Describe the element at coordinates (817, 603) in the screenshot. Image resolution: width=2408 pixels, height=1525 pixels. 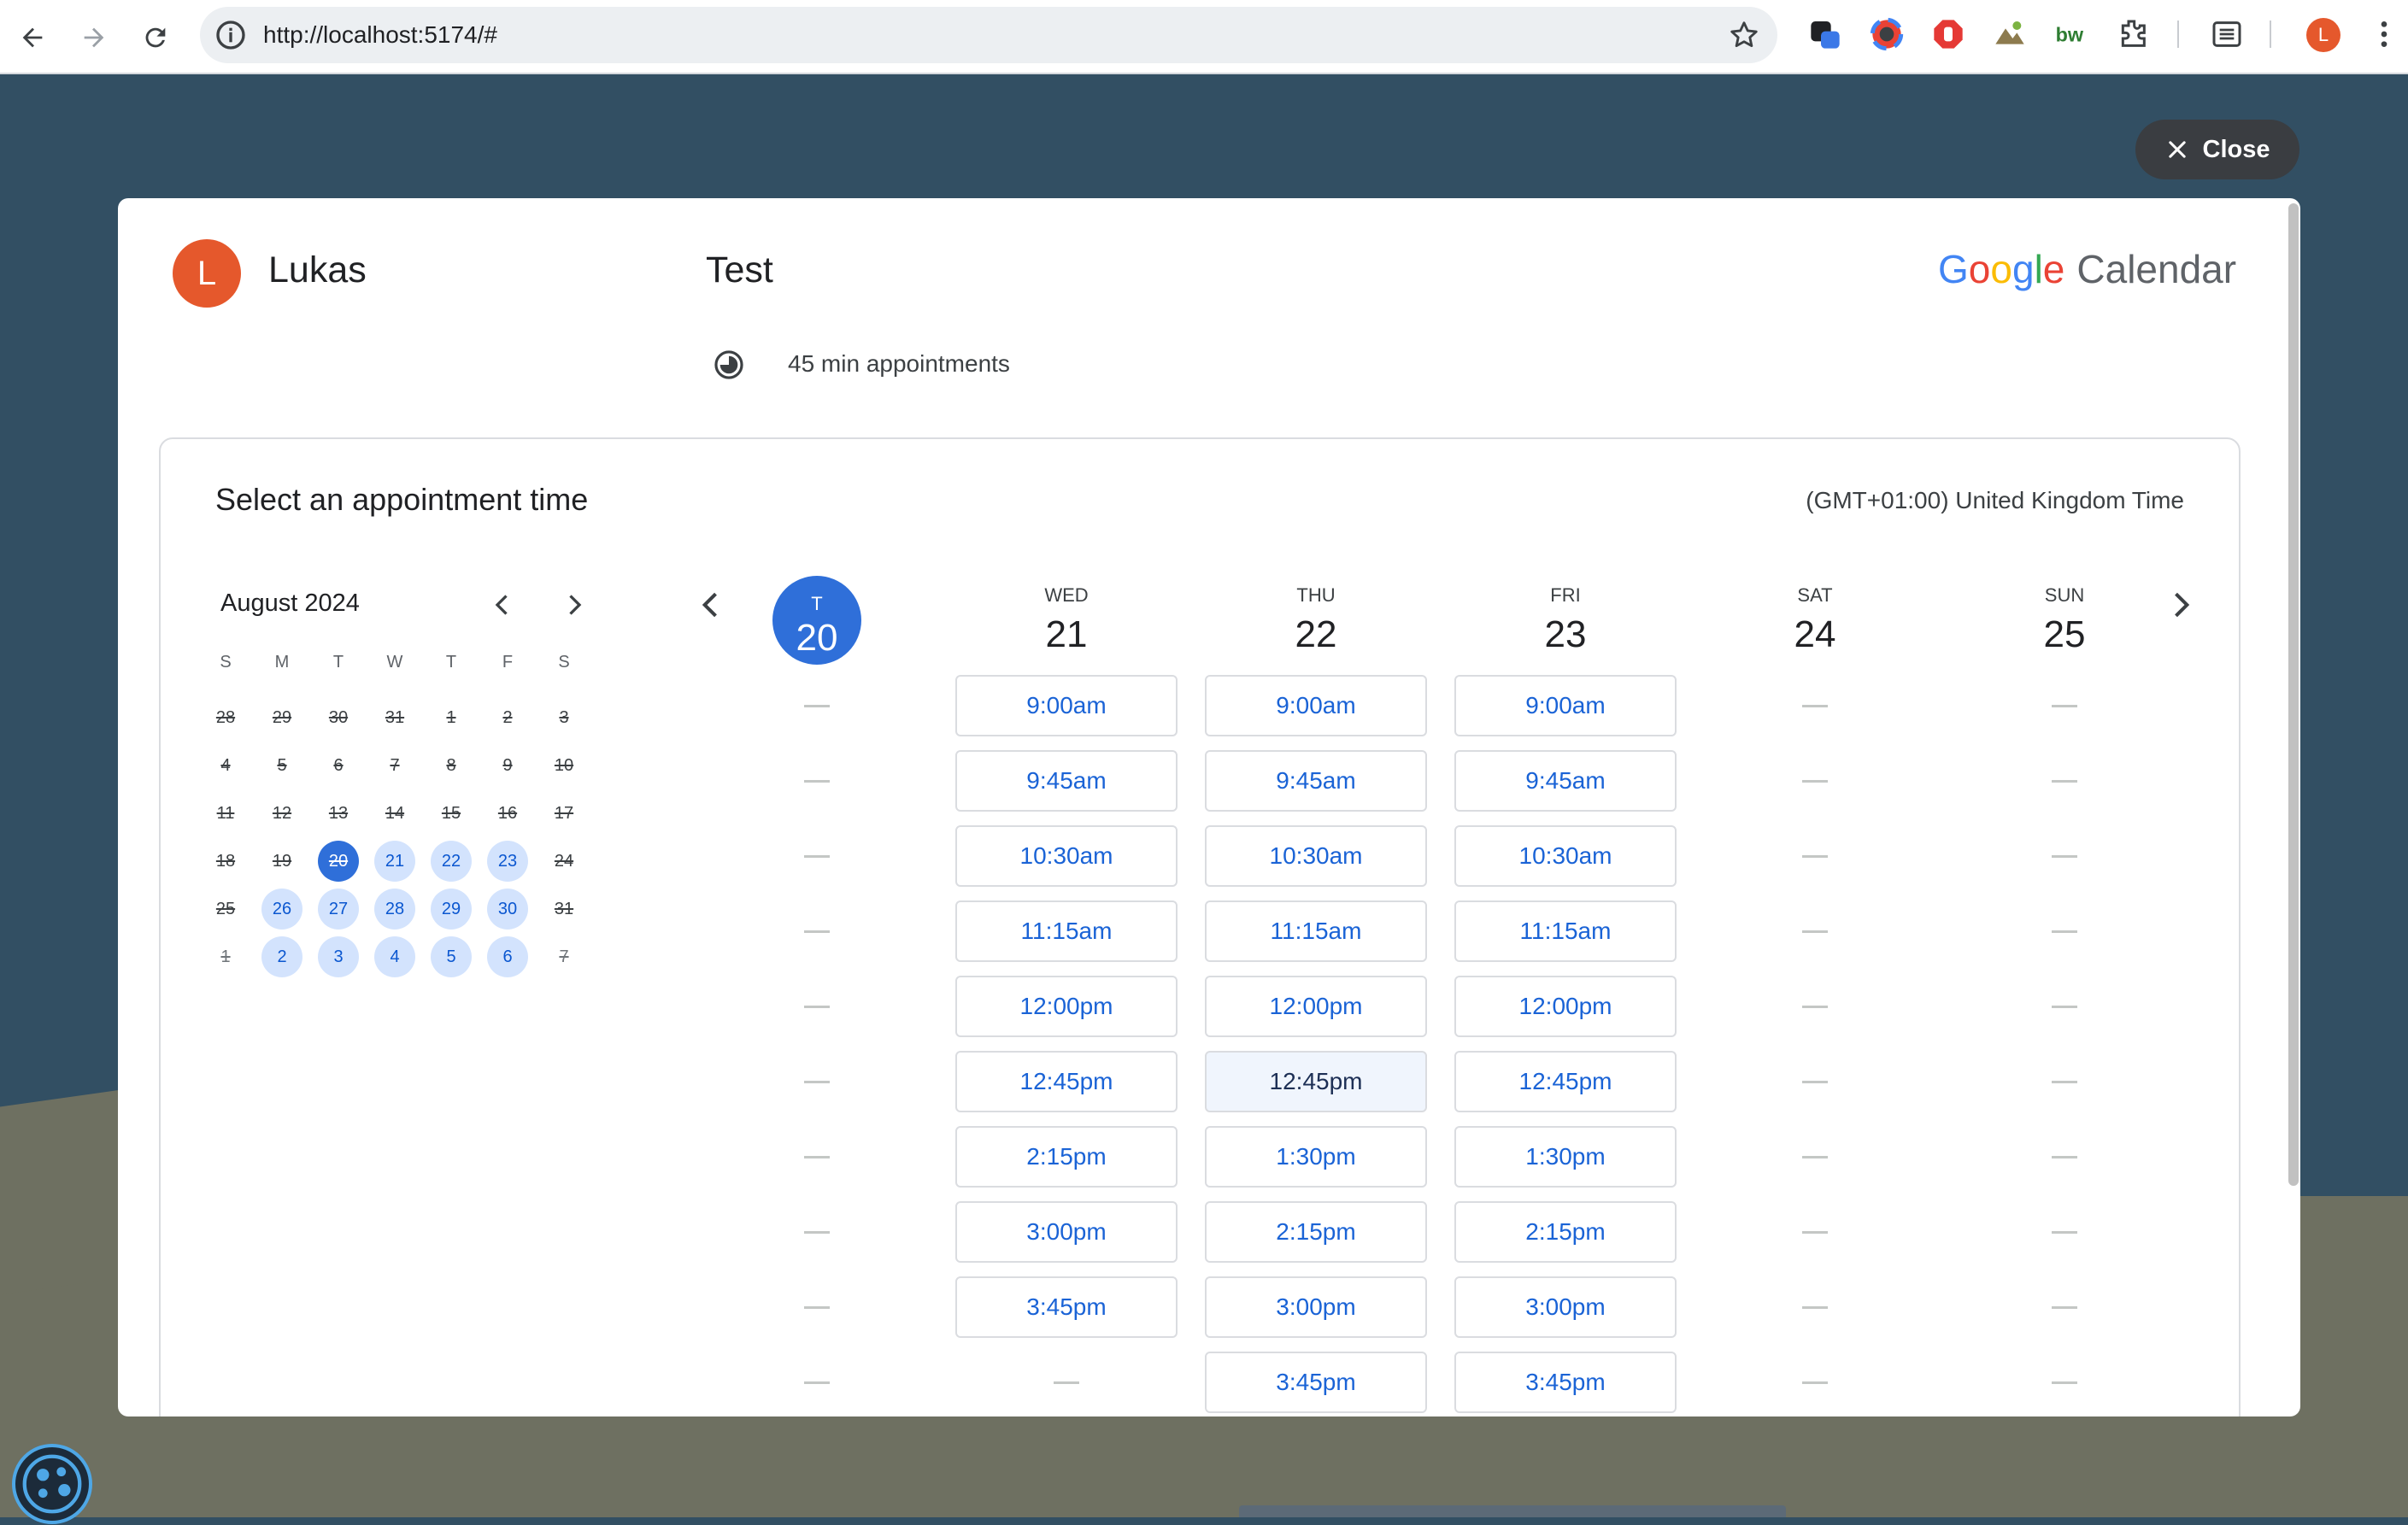
I see `day-of-week: T` at that location.